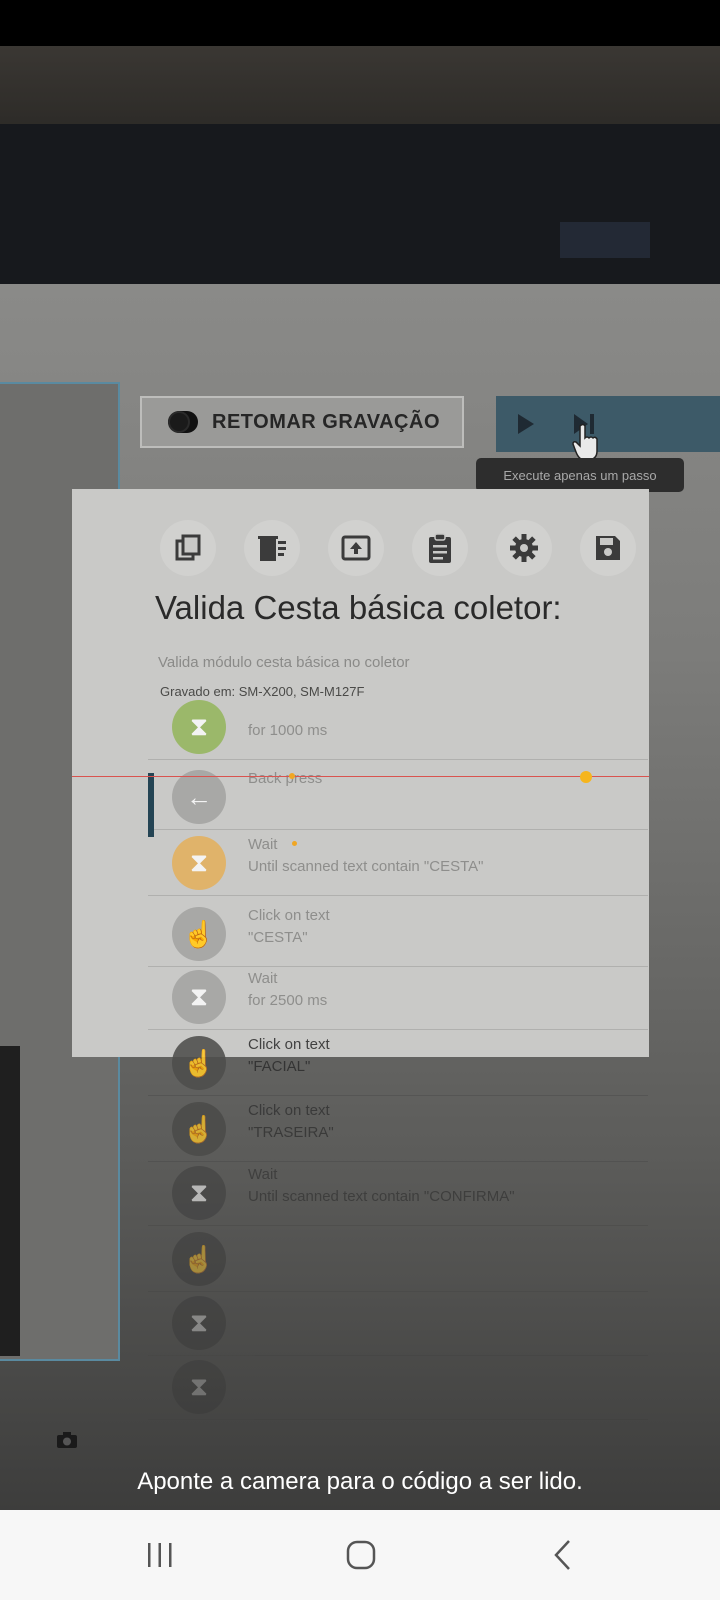 The height and width of the screenshot is (1600, 720). Describe the element at coordinates (524, 548) in the screenshot. I see `settings-icon` at that location.